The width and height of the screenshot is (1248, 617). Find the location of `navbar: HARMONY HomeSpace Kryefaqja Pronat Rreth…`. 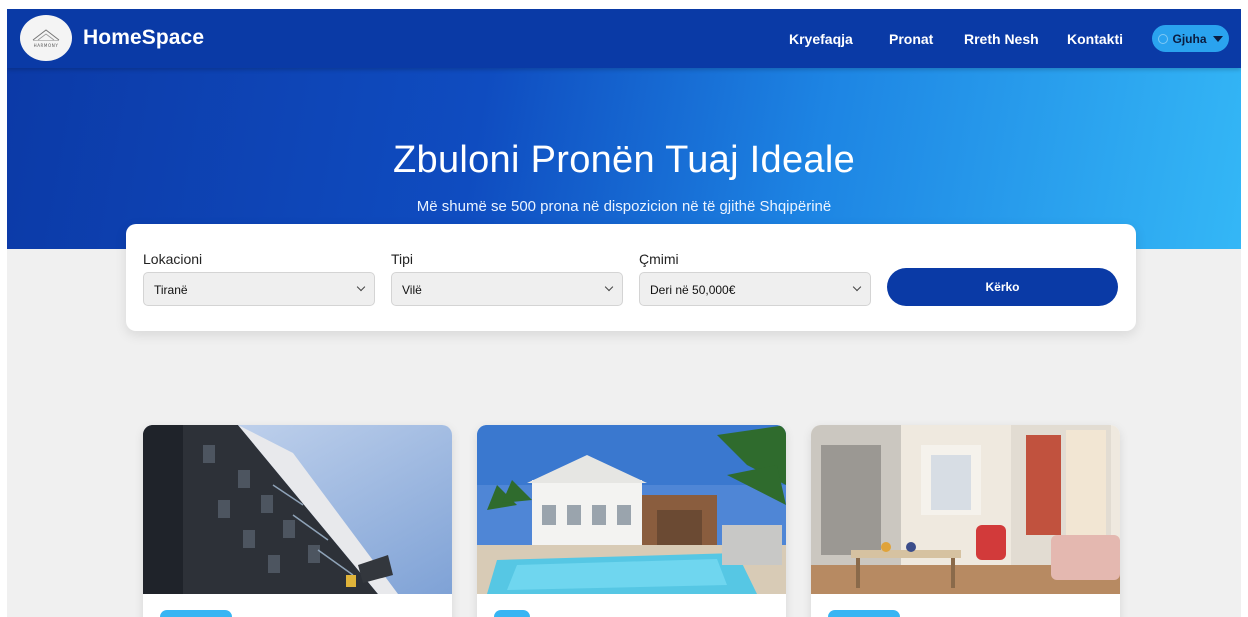

navbar: HARMONY HomeSpace Kryefaqja Pronat Rreth… is located at coordinates (624, 38).